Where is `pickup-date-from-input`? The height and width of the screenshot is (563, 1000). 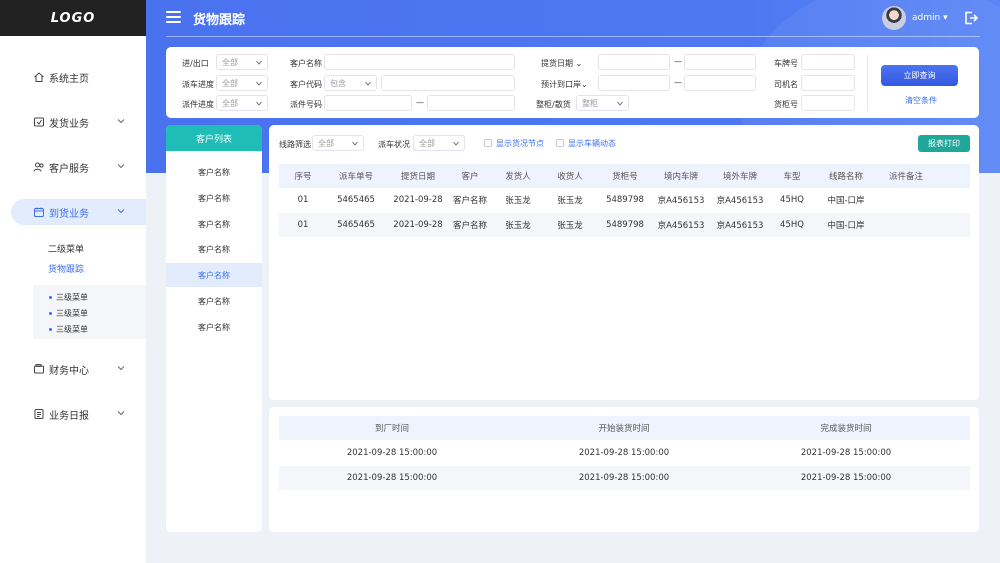
pickup-date-from-input is located at coordinates (634, 62).